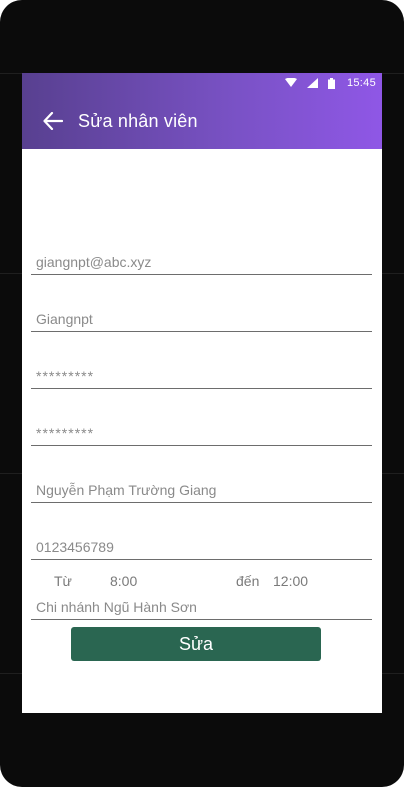  I want to click on password-field, so click(201, 372).